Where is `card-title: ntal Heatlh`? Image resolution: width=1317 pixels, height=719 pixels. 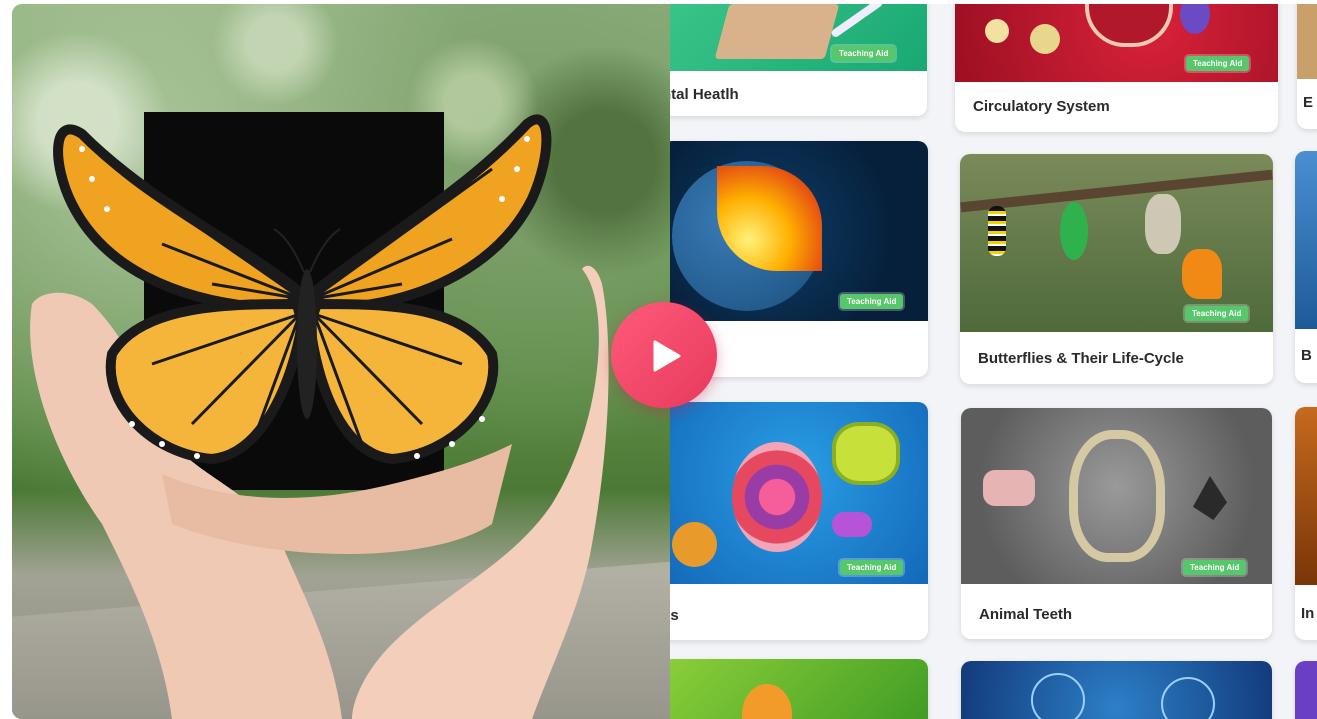 card-title: ntal Heatlh is located at coordinates (704, 94).